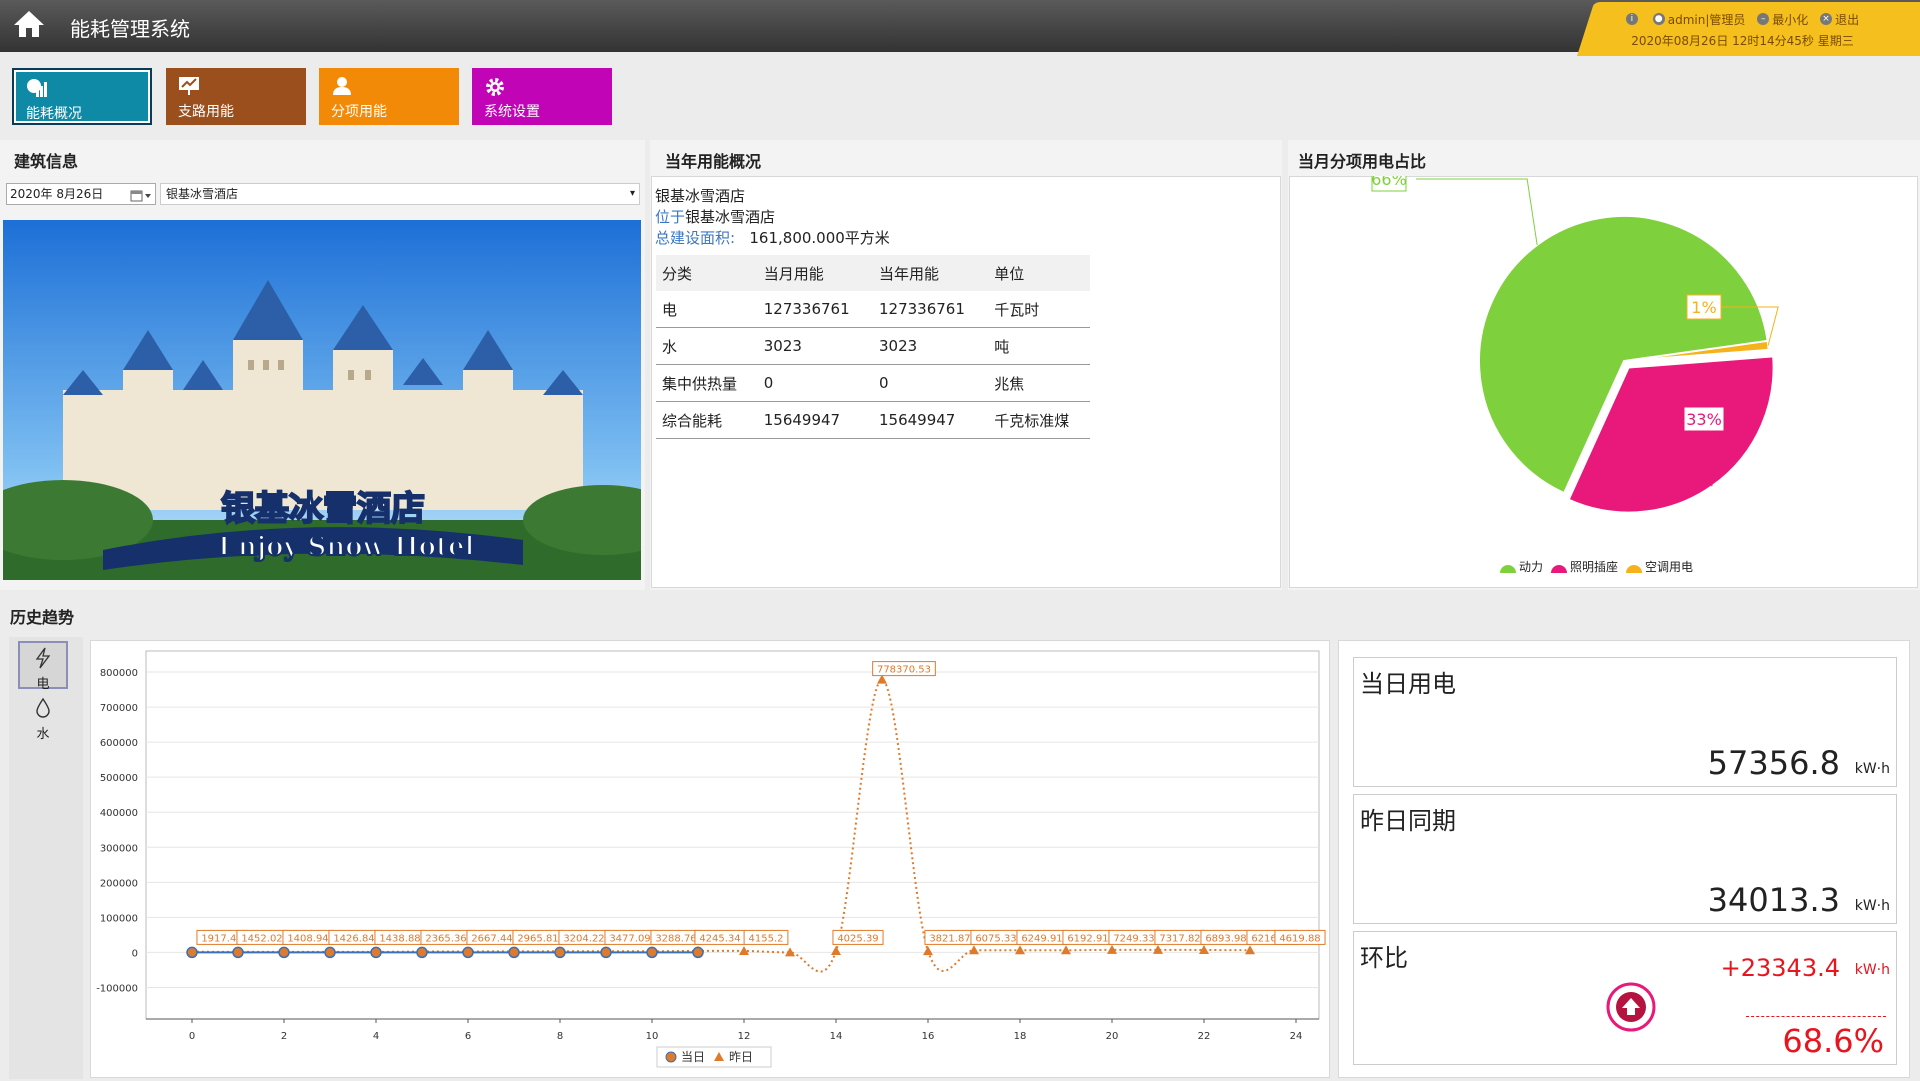 The height and width of the screenshot is (1081, 1920). What do you see at coordinates (1477, 211) in the screenshot?
I see `pie-label-line` at bounding box center [1477, 211].